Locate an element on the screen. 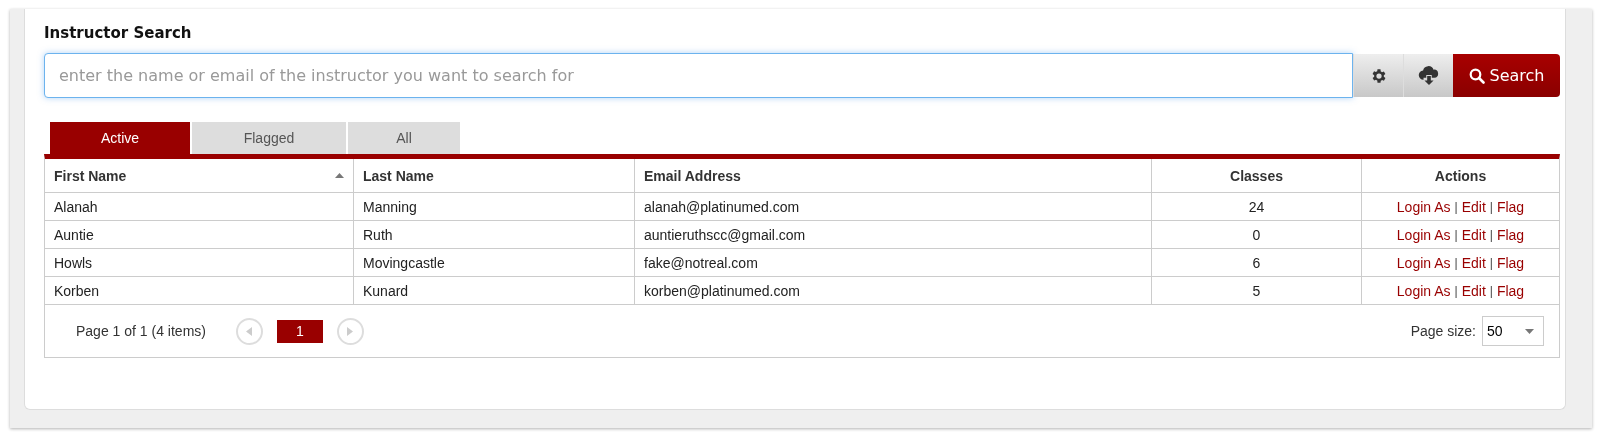 The height and width of the screenshot is (436, 1602). table-cell: fake@notreal.com is located at coordinates (892, 262).